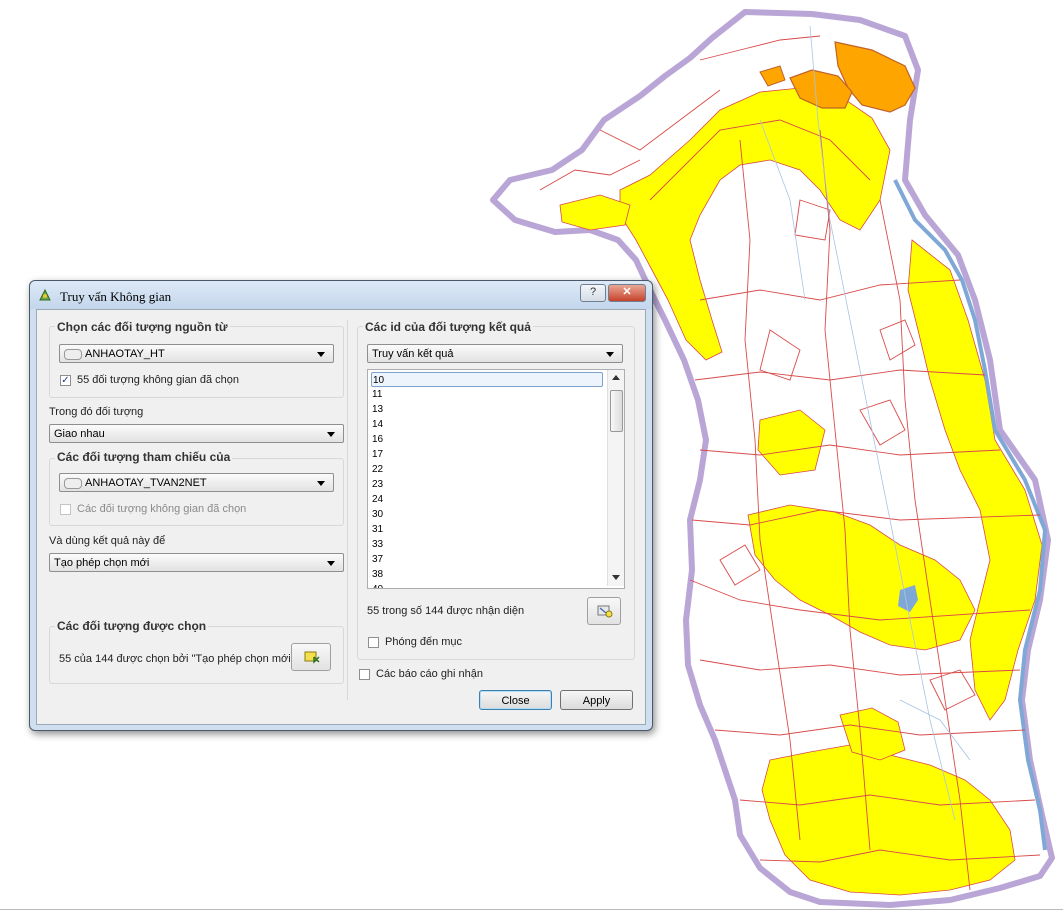  What do you see at coordinates (413, 354) in the screenshot?
I see `query-result-value: Truy vấn kết quả` at bounding box center [413, 354].